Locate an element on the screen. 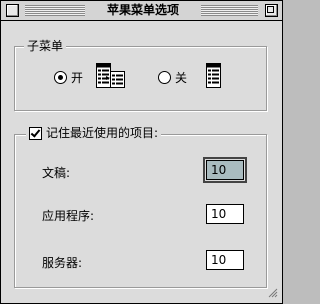 This screenshot has width=320, height=304. submenu-off-label: 关 is located at coordinates (181, 78).